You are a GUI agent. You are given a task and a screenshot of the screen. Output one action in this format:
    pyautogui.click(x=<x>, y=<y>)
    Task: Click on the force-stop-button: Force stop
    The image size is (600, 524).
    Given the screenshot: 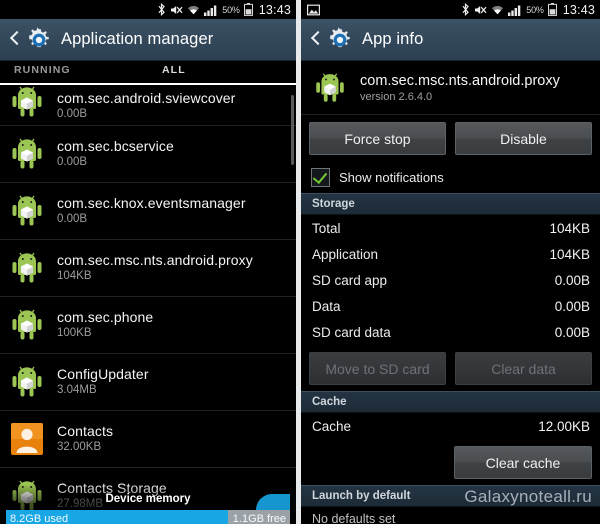 What is the action you would take?
    pyautogui.click(x=377, y=138)
    